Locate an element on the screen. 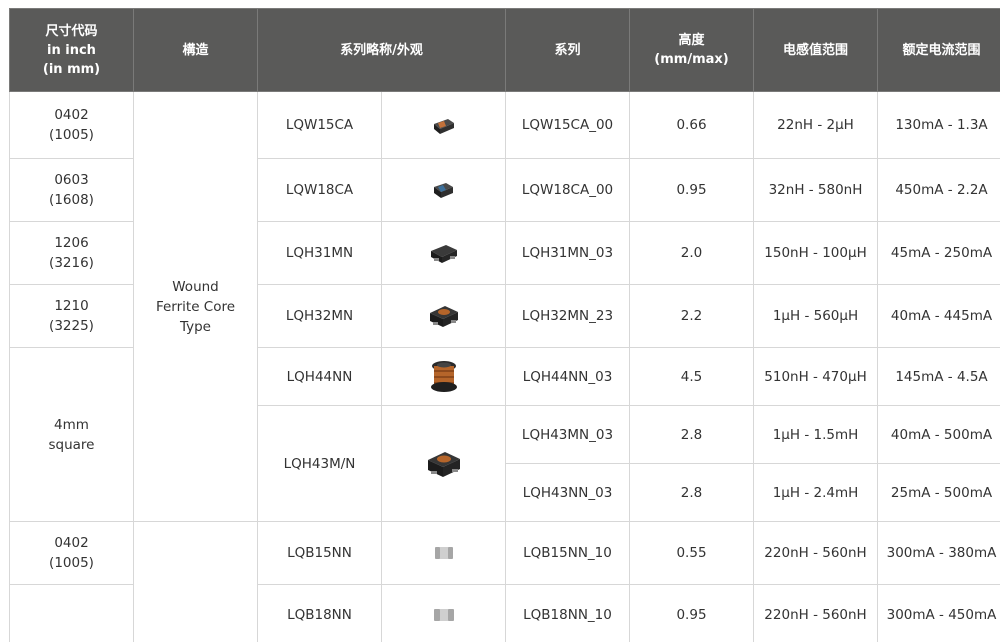  header-size-code-line: (in mm) is located at coordinates (71, 69).